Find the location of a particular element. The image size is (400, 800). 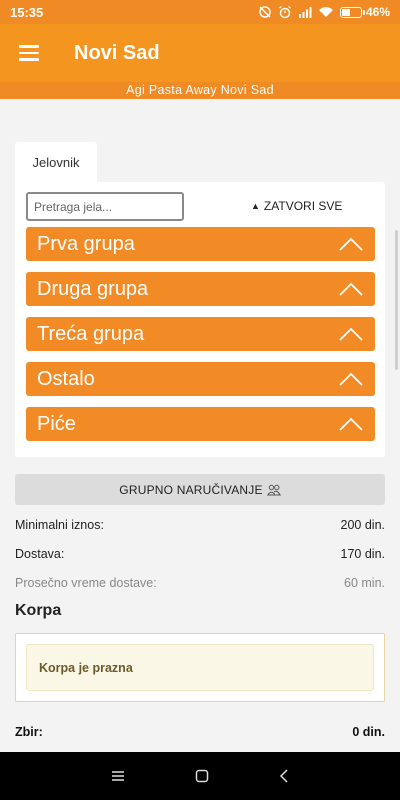

min-amount-value: 200 din. is located at coordinates (362, 525).